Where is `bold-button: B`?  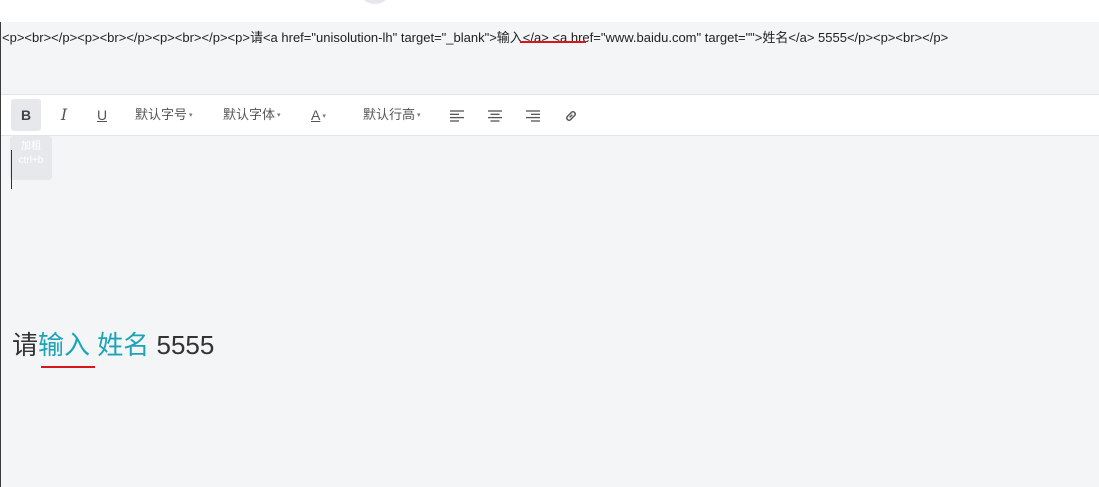
bold-button: B is located at coordinates (26, 115).